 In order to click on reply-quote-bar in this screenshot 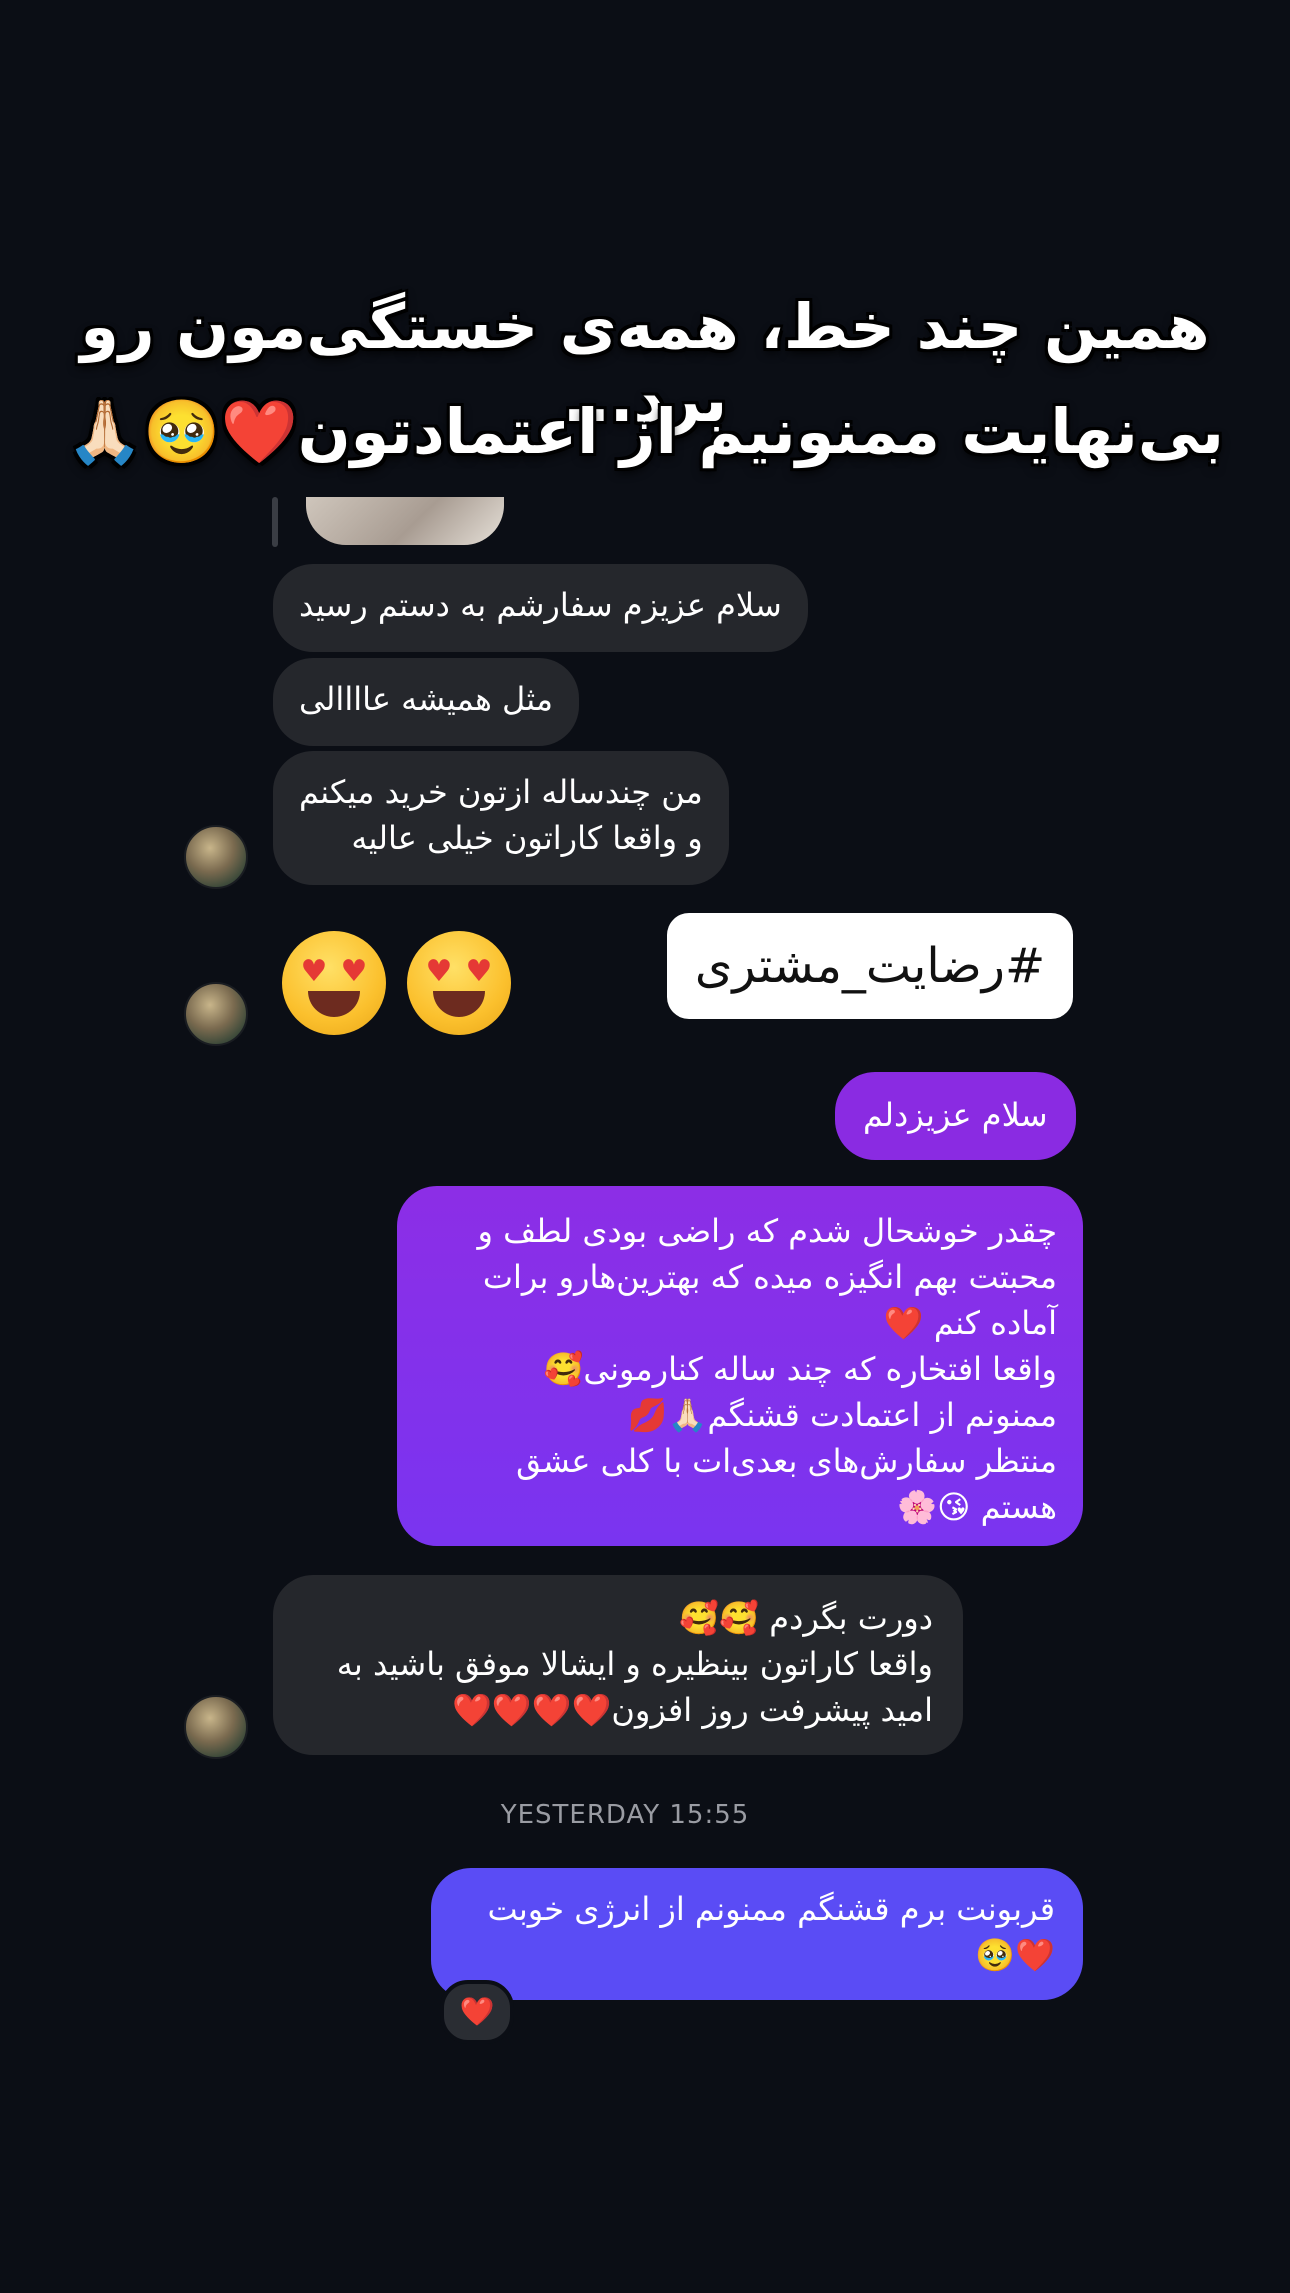, I will do `click(275, 522)`.